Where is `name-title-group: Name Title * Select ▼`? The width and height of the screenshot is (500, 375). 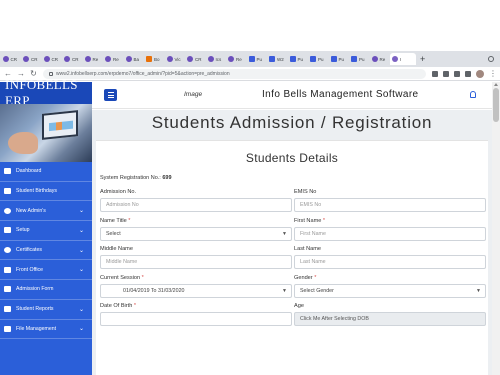
name-title-group: Name Title * Select ▼ is located at coordinates (196, 229).